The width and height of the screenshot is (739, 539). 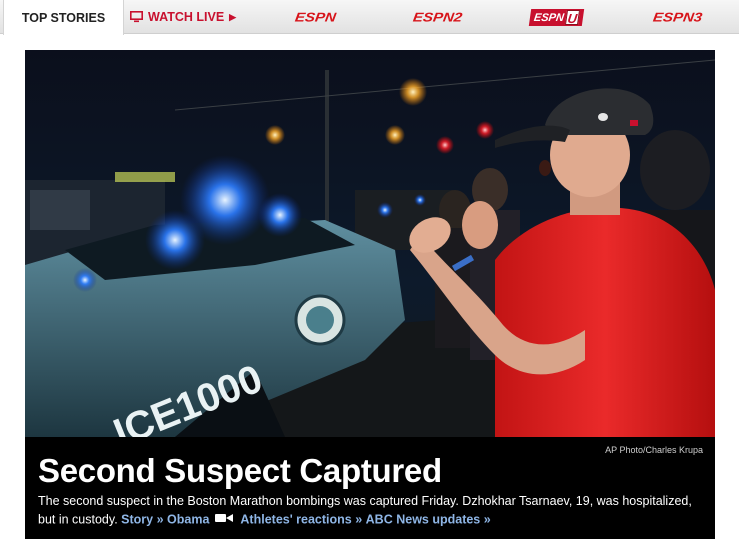 I want to click on espn3-logo: ESPN3, so click(x=678, y=17).